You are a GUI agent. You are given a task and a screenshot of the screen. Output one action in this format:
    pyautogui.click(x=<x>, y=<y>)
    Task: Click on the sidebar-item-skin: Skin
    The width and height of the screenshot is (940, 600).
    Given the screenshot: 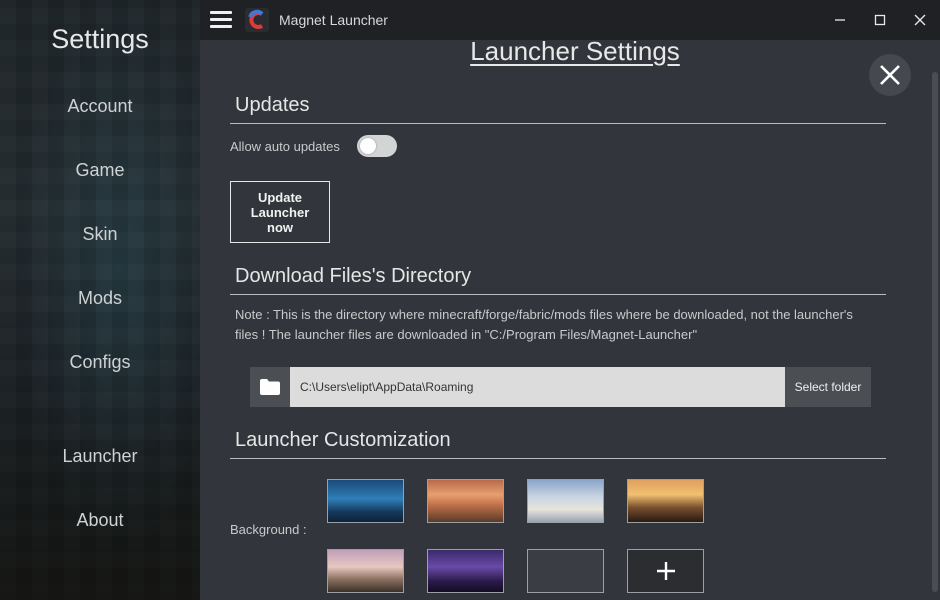 What is the action you would take?
    pyautogui.click(x=100, y=234)
    